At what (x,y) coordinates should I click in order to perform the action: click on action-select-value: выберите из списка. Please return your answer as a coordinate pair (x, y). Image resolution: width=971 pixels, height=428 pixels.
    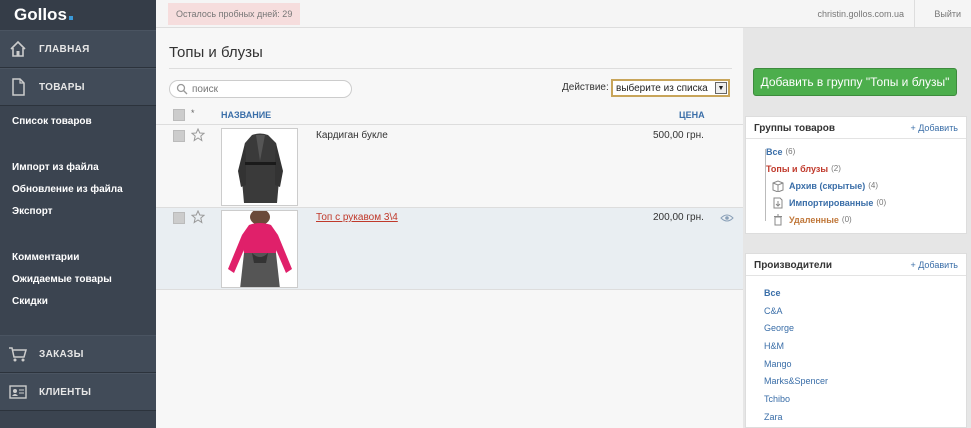
    Looking at the image, I should click on (662, 88).